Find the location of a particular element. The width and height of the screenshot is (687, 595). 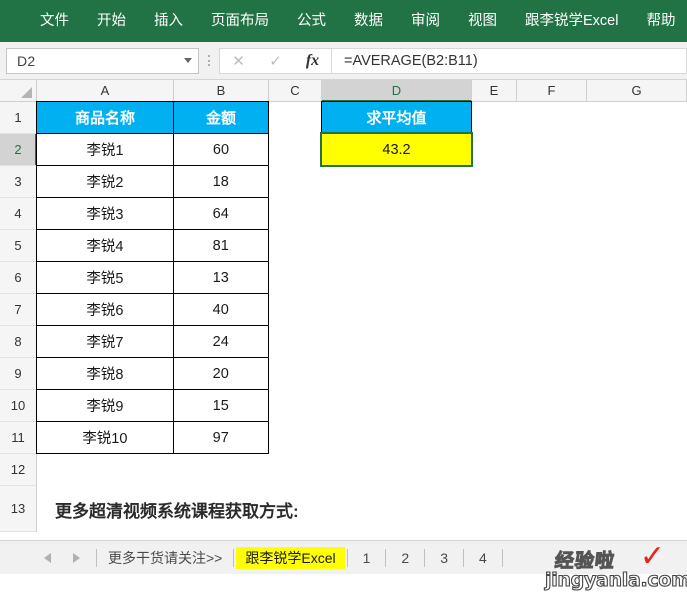

column-header-d: D is located at coordinates (397, 91).